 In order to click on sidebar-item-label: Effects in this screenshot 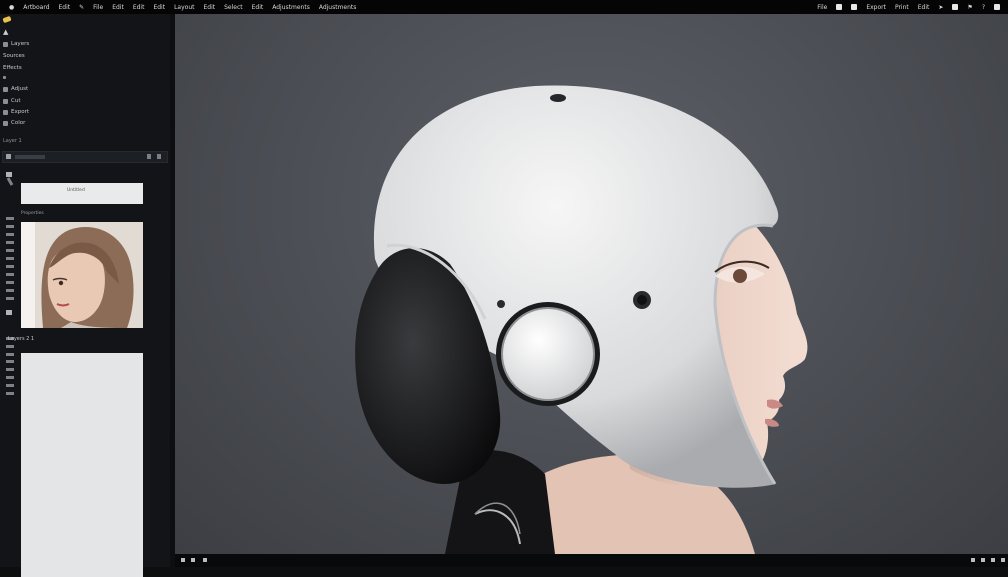, I will do `click(12, 68)`.